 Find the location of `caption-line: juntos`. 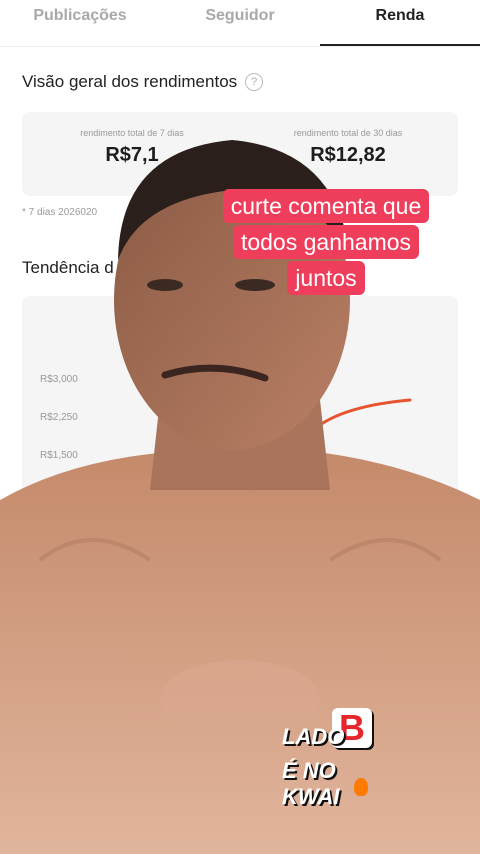

caption-line: juntos is located at coordinates (326, 278).